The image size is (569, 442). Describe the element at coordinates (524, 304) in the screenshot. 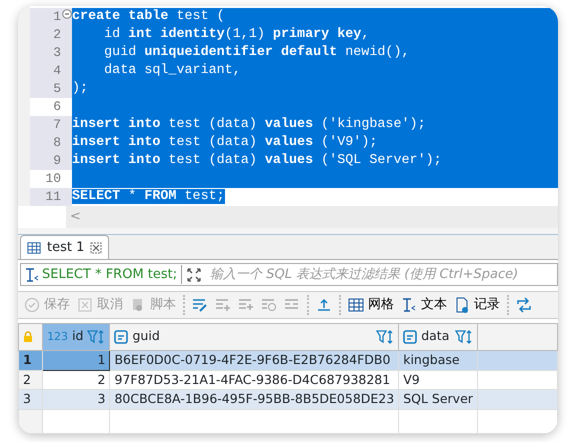

I see `refresh-icon` at that location.